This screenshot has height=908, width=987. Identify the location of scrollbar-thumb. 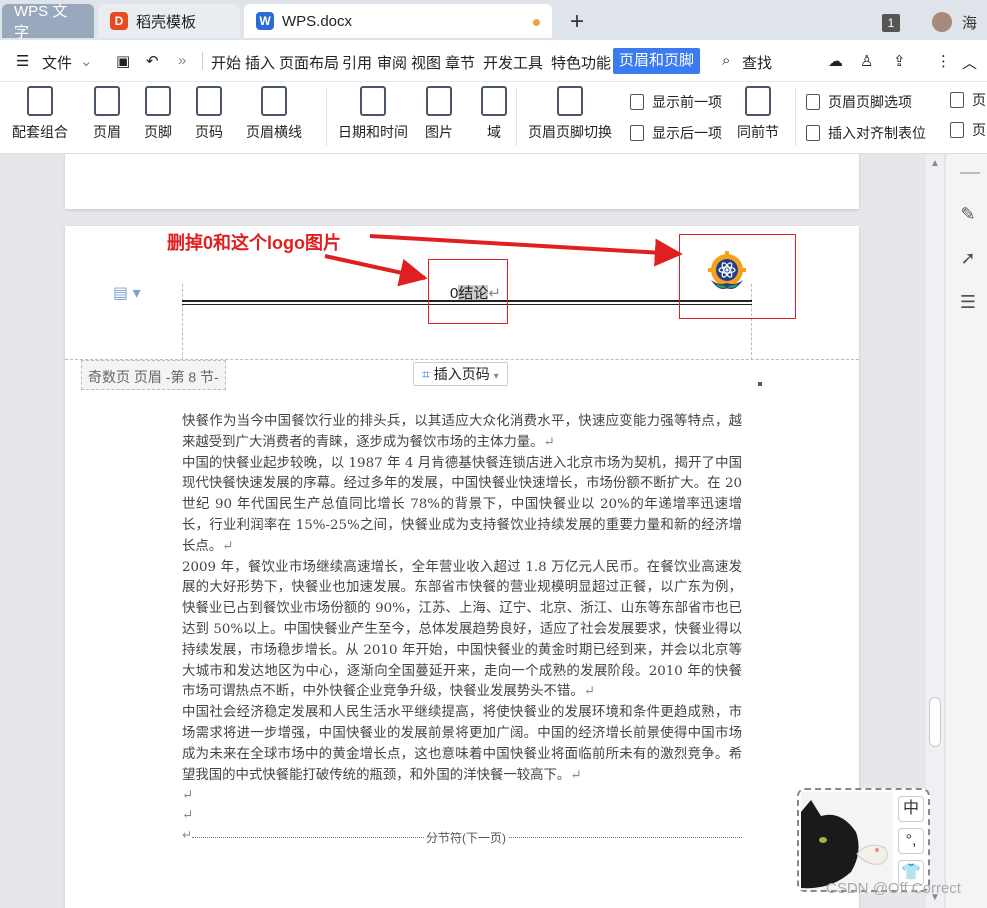
(935, 722).